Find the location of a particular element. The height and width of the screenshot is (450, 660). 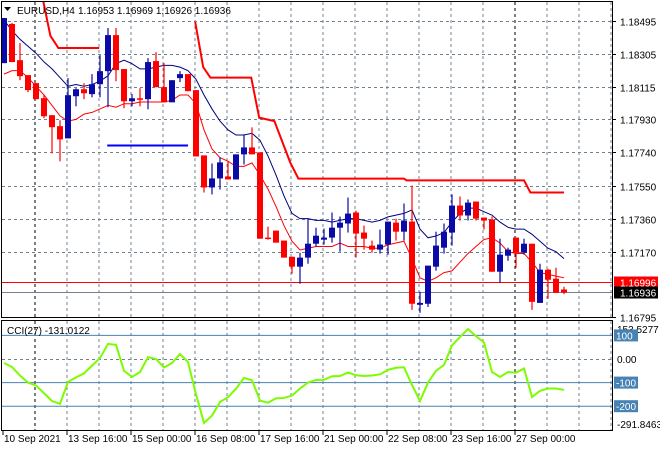

cci-axis-label: -100 is located at coordinates (626, 384).